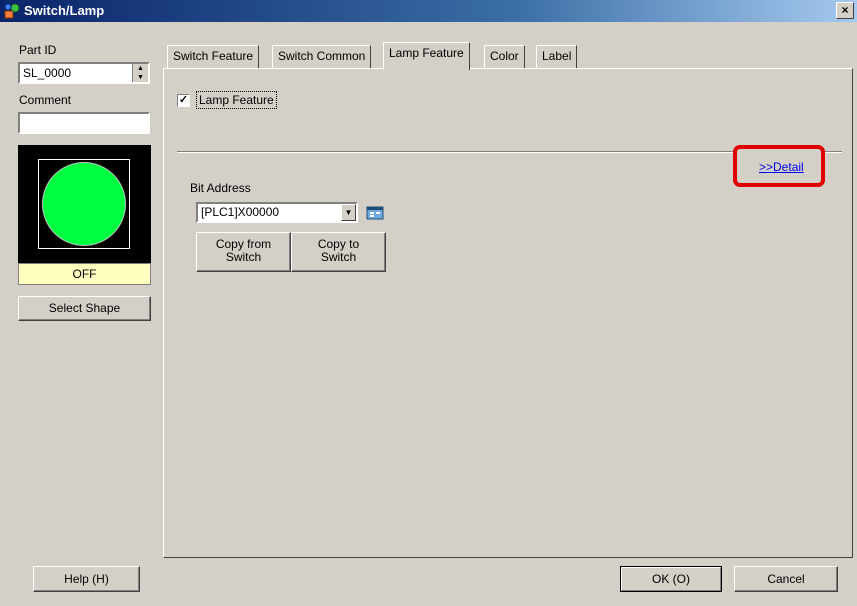  I want to click on preview-frame, so click(84, 204).